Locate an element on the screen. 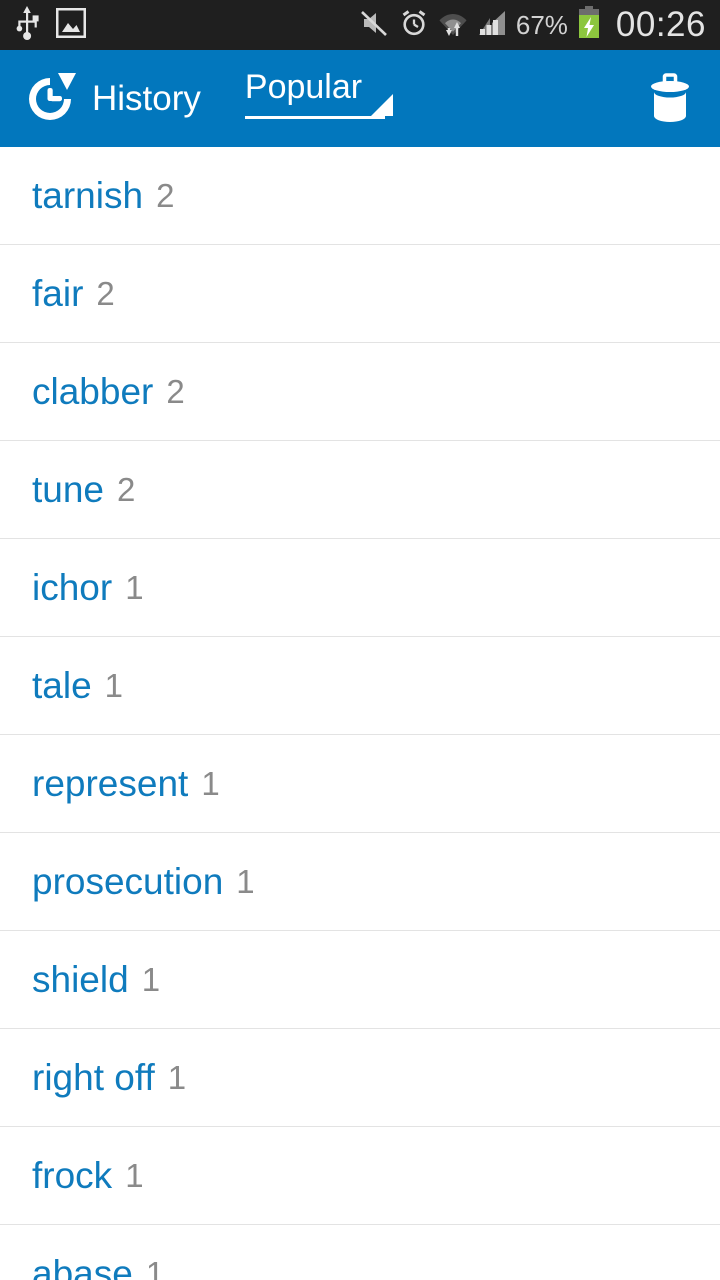  list-item-word: shield is located at coordinates (80, 979).